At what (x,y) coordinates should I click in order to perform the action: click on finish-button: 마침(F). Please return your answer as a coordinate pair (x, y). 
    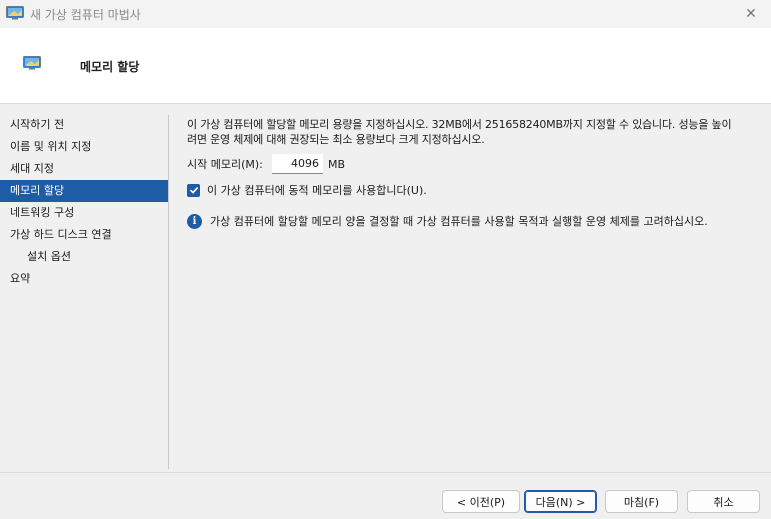
    Looking at the image, I should click on (641, 501).